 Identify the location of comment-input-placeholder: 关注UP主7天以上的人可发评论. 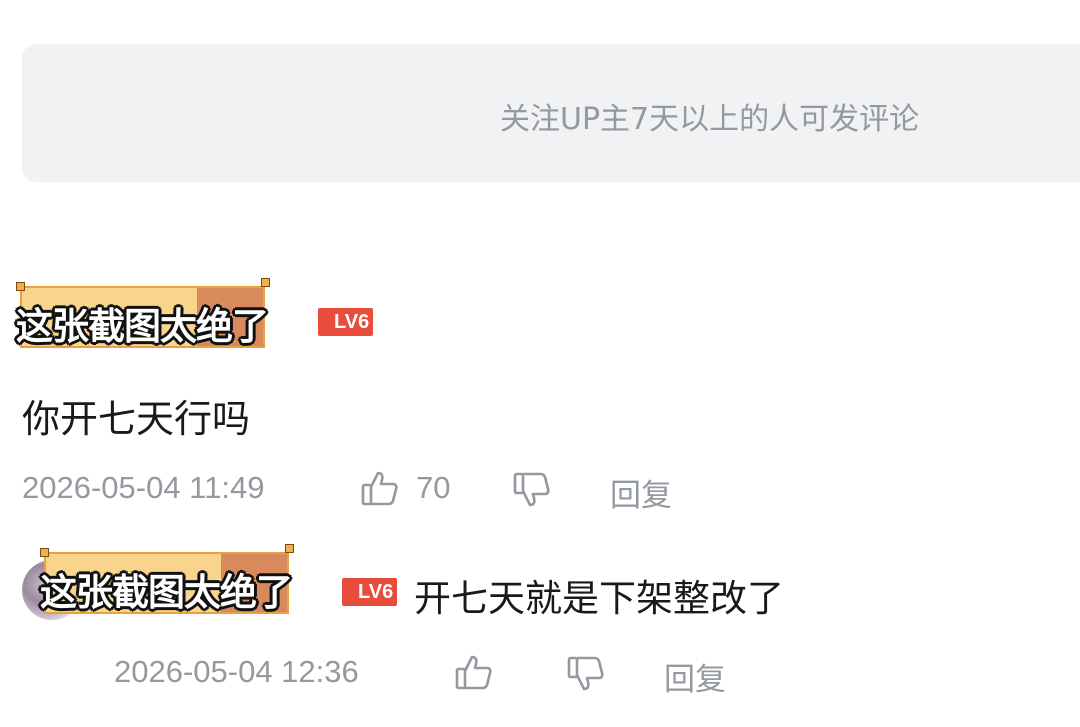
(710, 119).